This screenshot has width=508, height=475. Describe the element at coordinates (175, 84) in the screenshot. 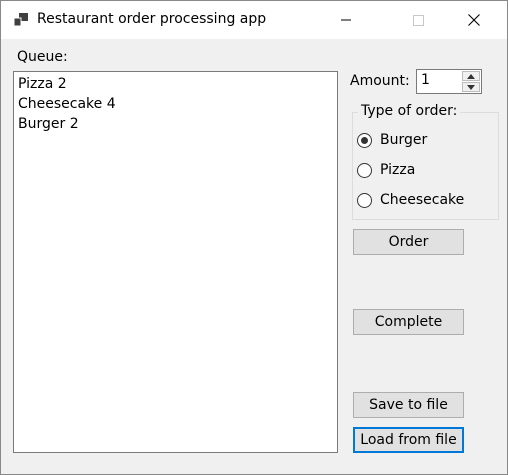

I see `queue-list-item: Pizza 2` at that location.